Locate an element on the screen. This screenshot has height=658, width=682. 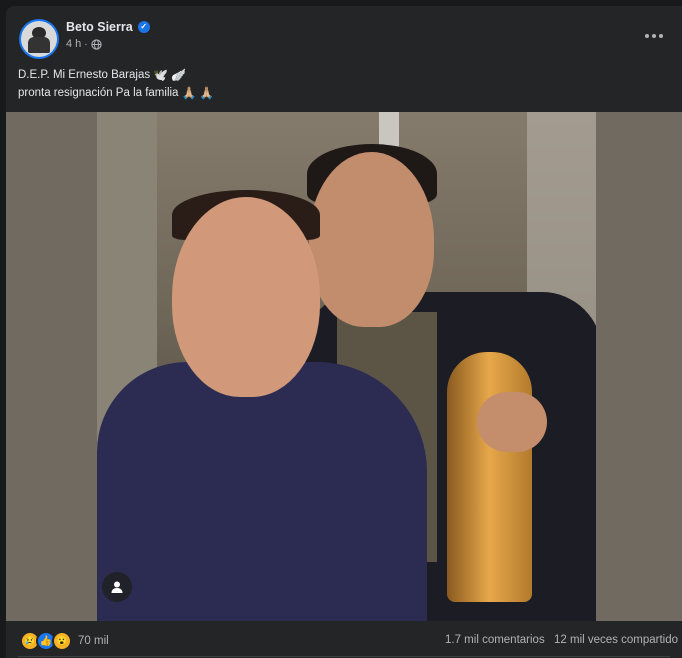
post-time: 4 h is located at coordinates (73, 44).